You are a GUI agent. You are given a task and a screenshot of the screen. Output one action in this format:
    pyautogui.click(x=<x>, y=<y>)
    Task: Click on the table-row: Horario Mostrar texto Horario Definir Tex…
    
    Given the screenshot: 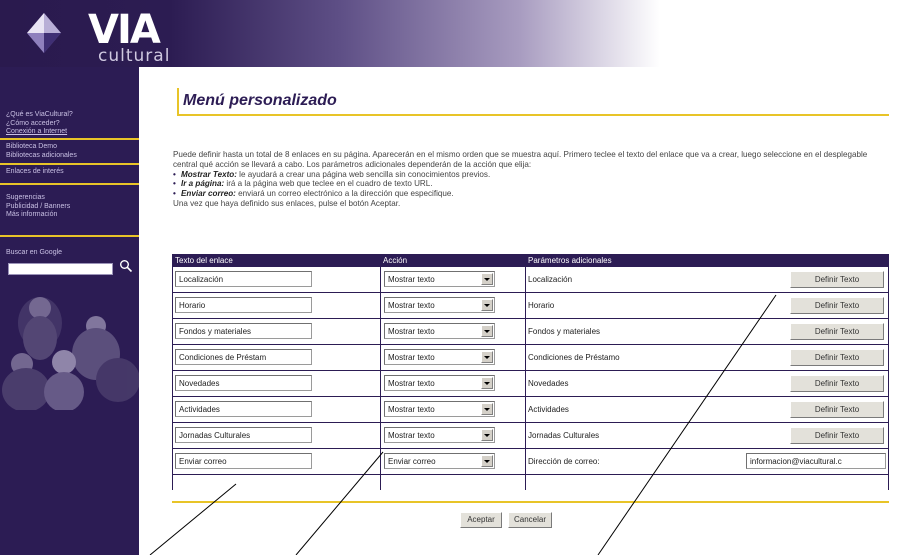 What is the action you would take?
    pyautogui.click(x=530, y=306)
    